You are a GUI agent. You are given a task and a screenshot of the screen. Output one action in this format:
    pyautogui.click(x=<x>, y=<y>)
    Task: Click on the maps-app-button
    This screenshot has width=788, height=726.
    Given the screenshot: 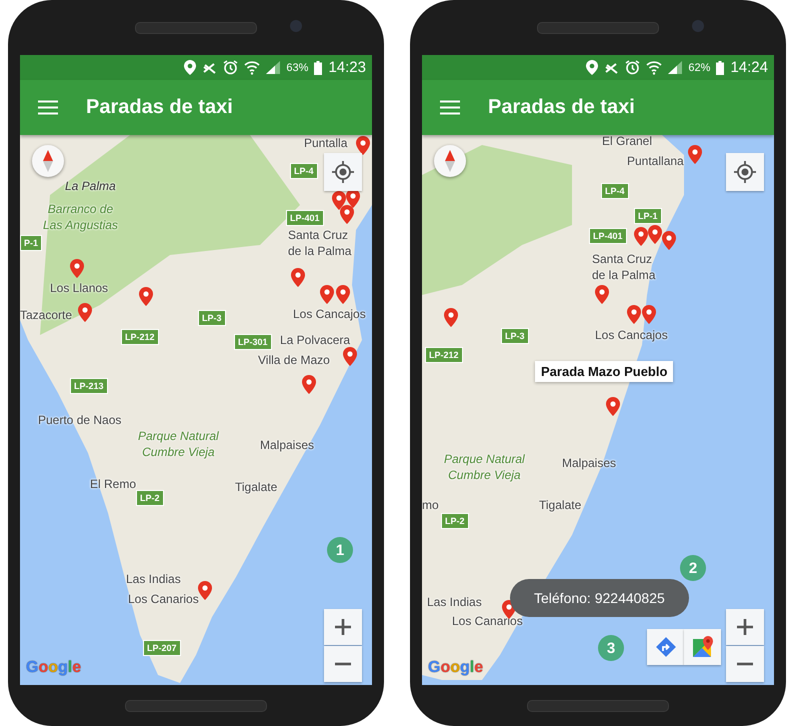 What is the action you would take?
    pyautogui.click(x=702, y=647)
    